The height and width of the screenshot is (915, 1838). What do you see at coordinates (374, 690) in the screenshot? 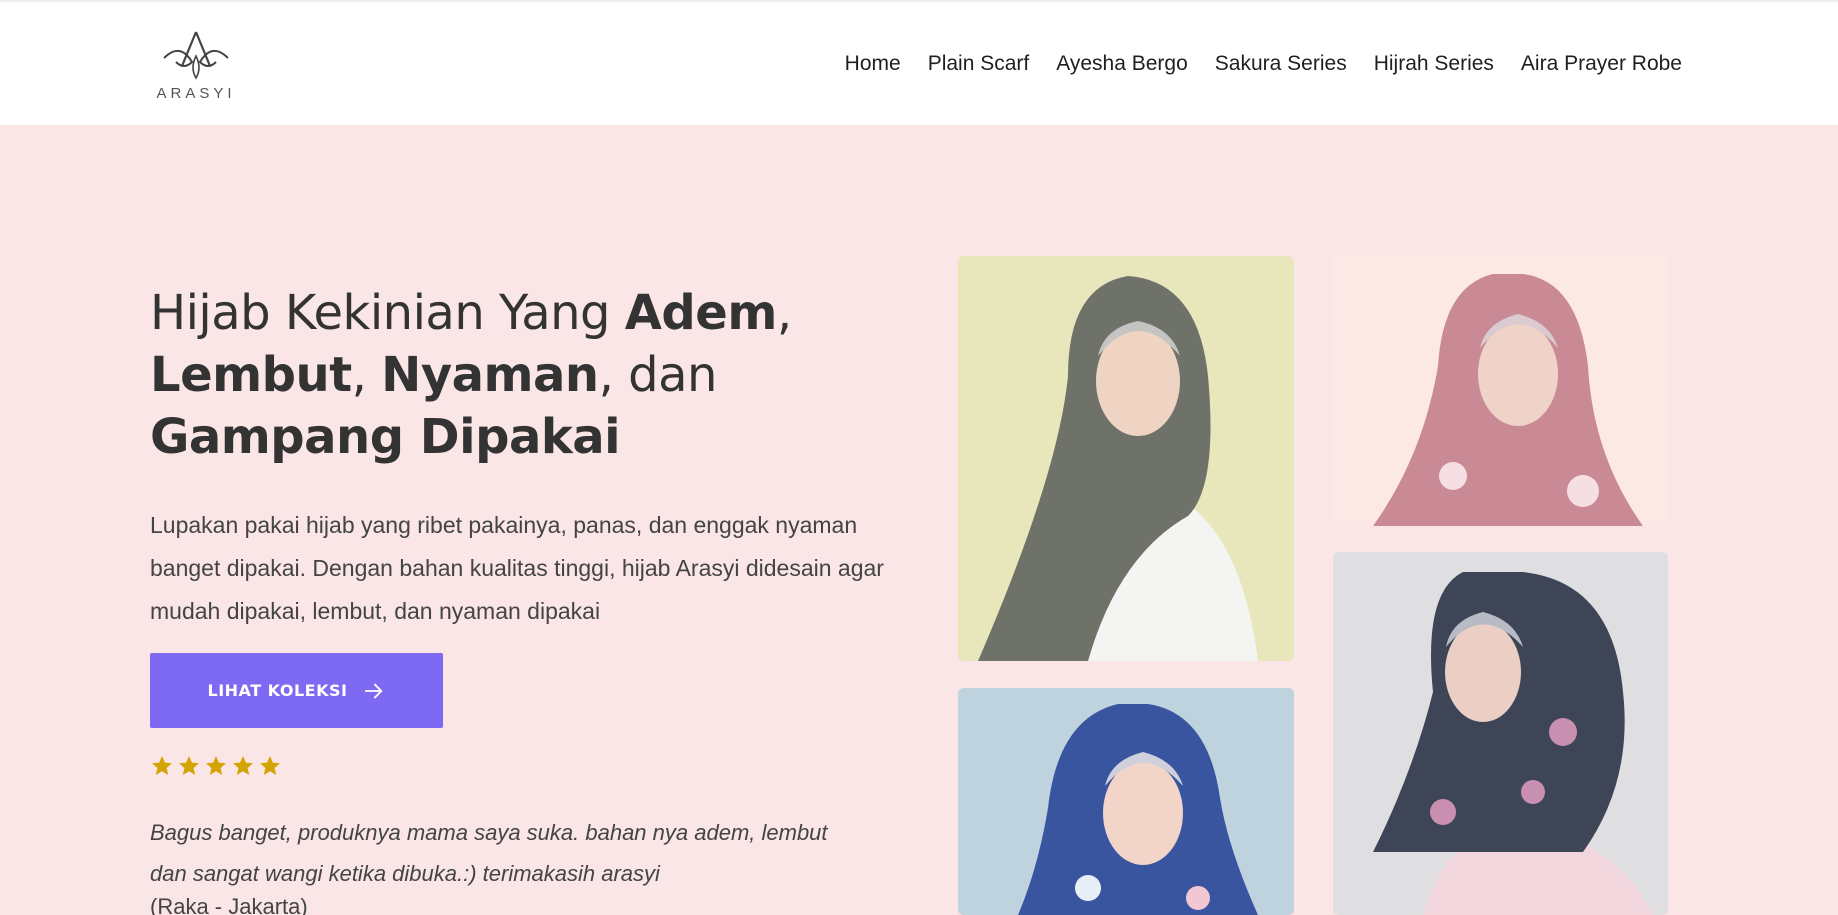
I see `arrow-right-icon` at bounding box center [374, 690].